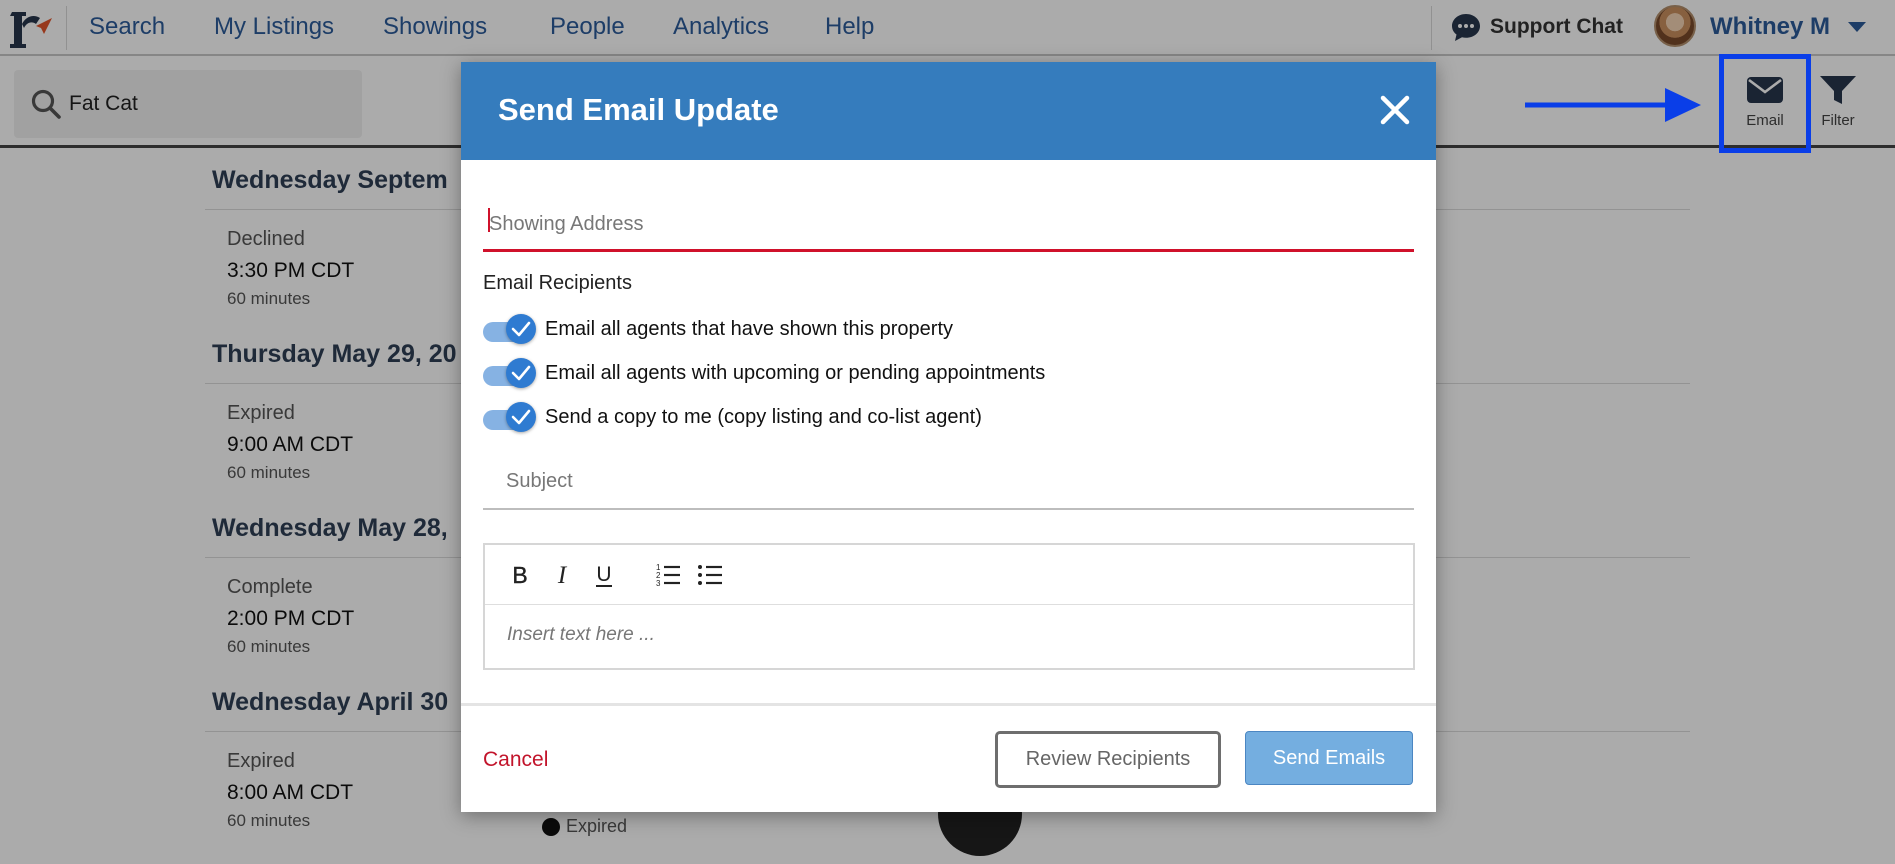 The height and width of the screenshot is (864, 1895). I want to click on italic-icon: I, so click(562, 575).